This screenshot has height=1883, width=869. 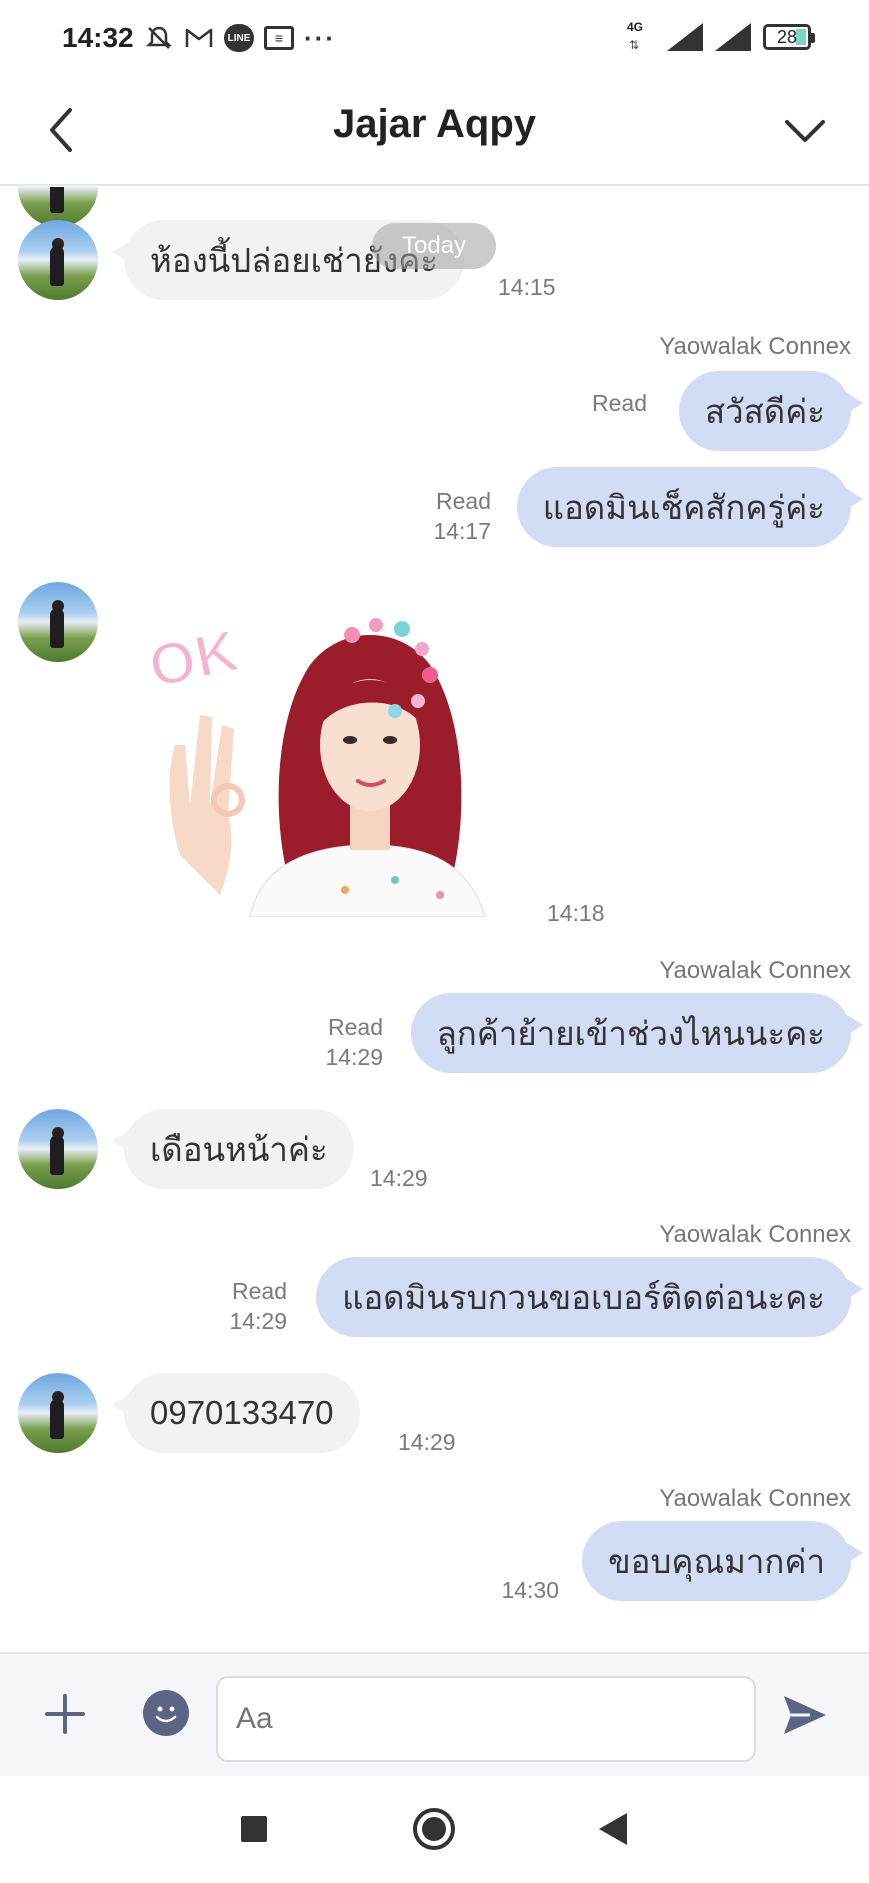 I want to click on message-bubble-outgoing: ลูกค้าย้ายเข้าช่วงไหนนะคะ, so click(x=637, y=1033).